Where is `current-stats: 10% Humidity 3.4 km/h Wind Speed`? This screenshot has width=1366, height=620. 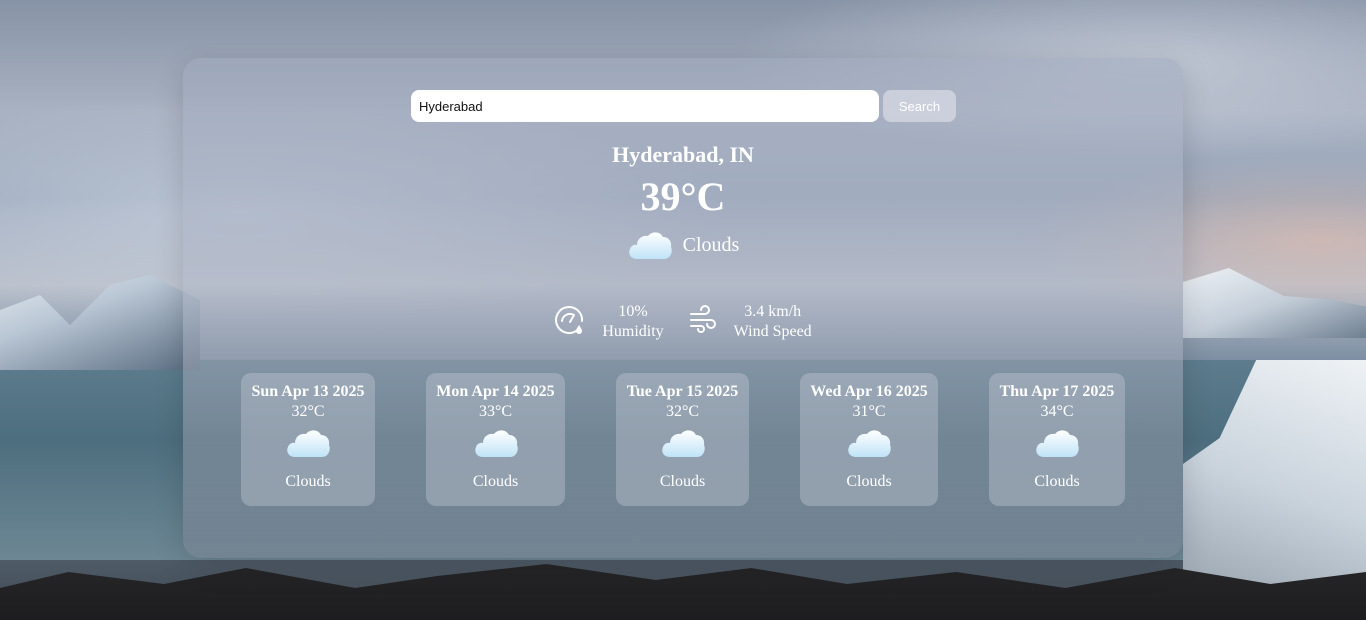
current-stats: 10% Humidity 3.4 km/h Wind Speed is located at coordinates (683, 322).